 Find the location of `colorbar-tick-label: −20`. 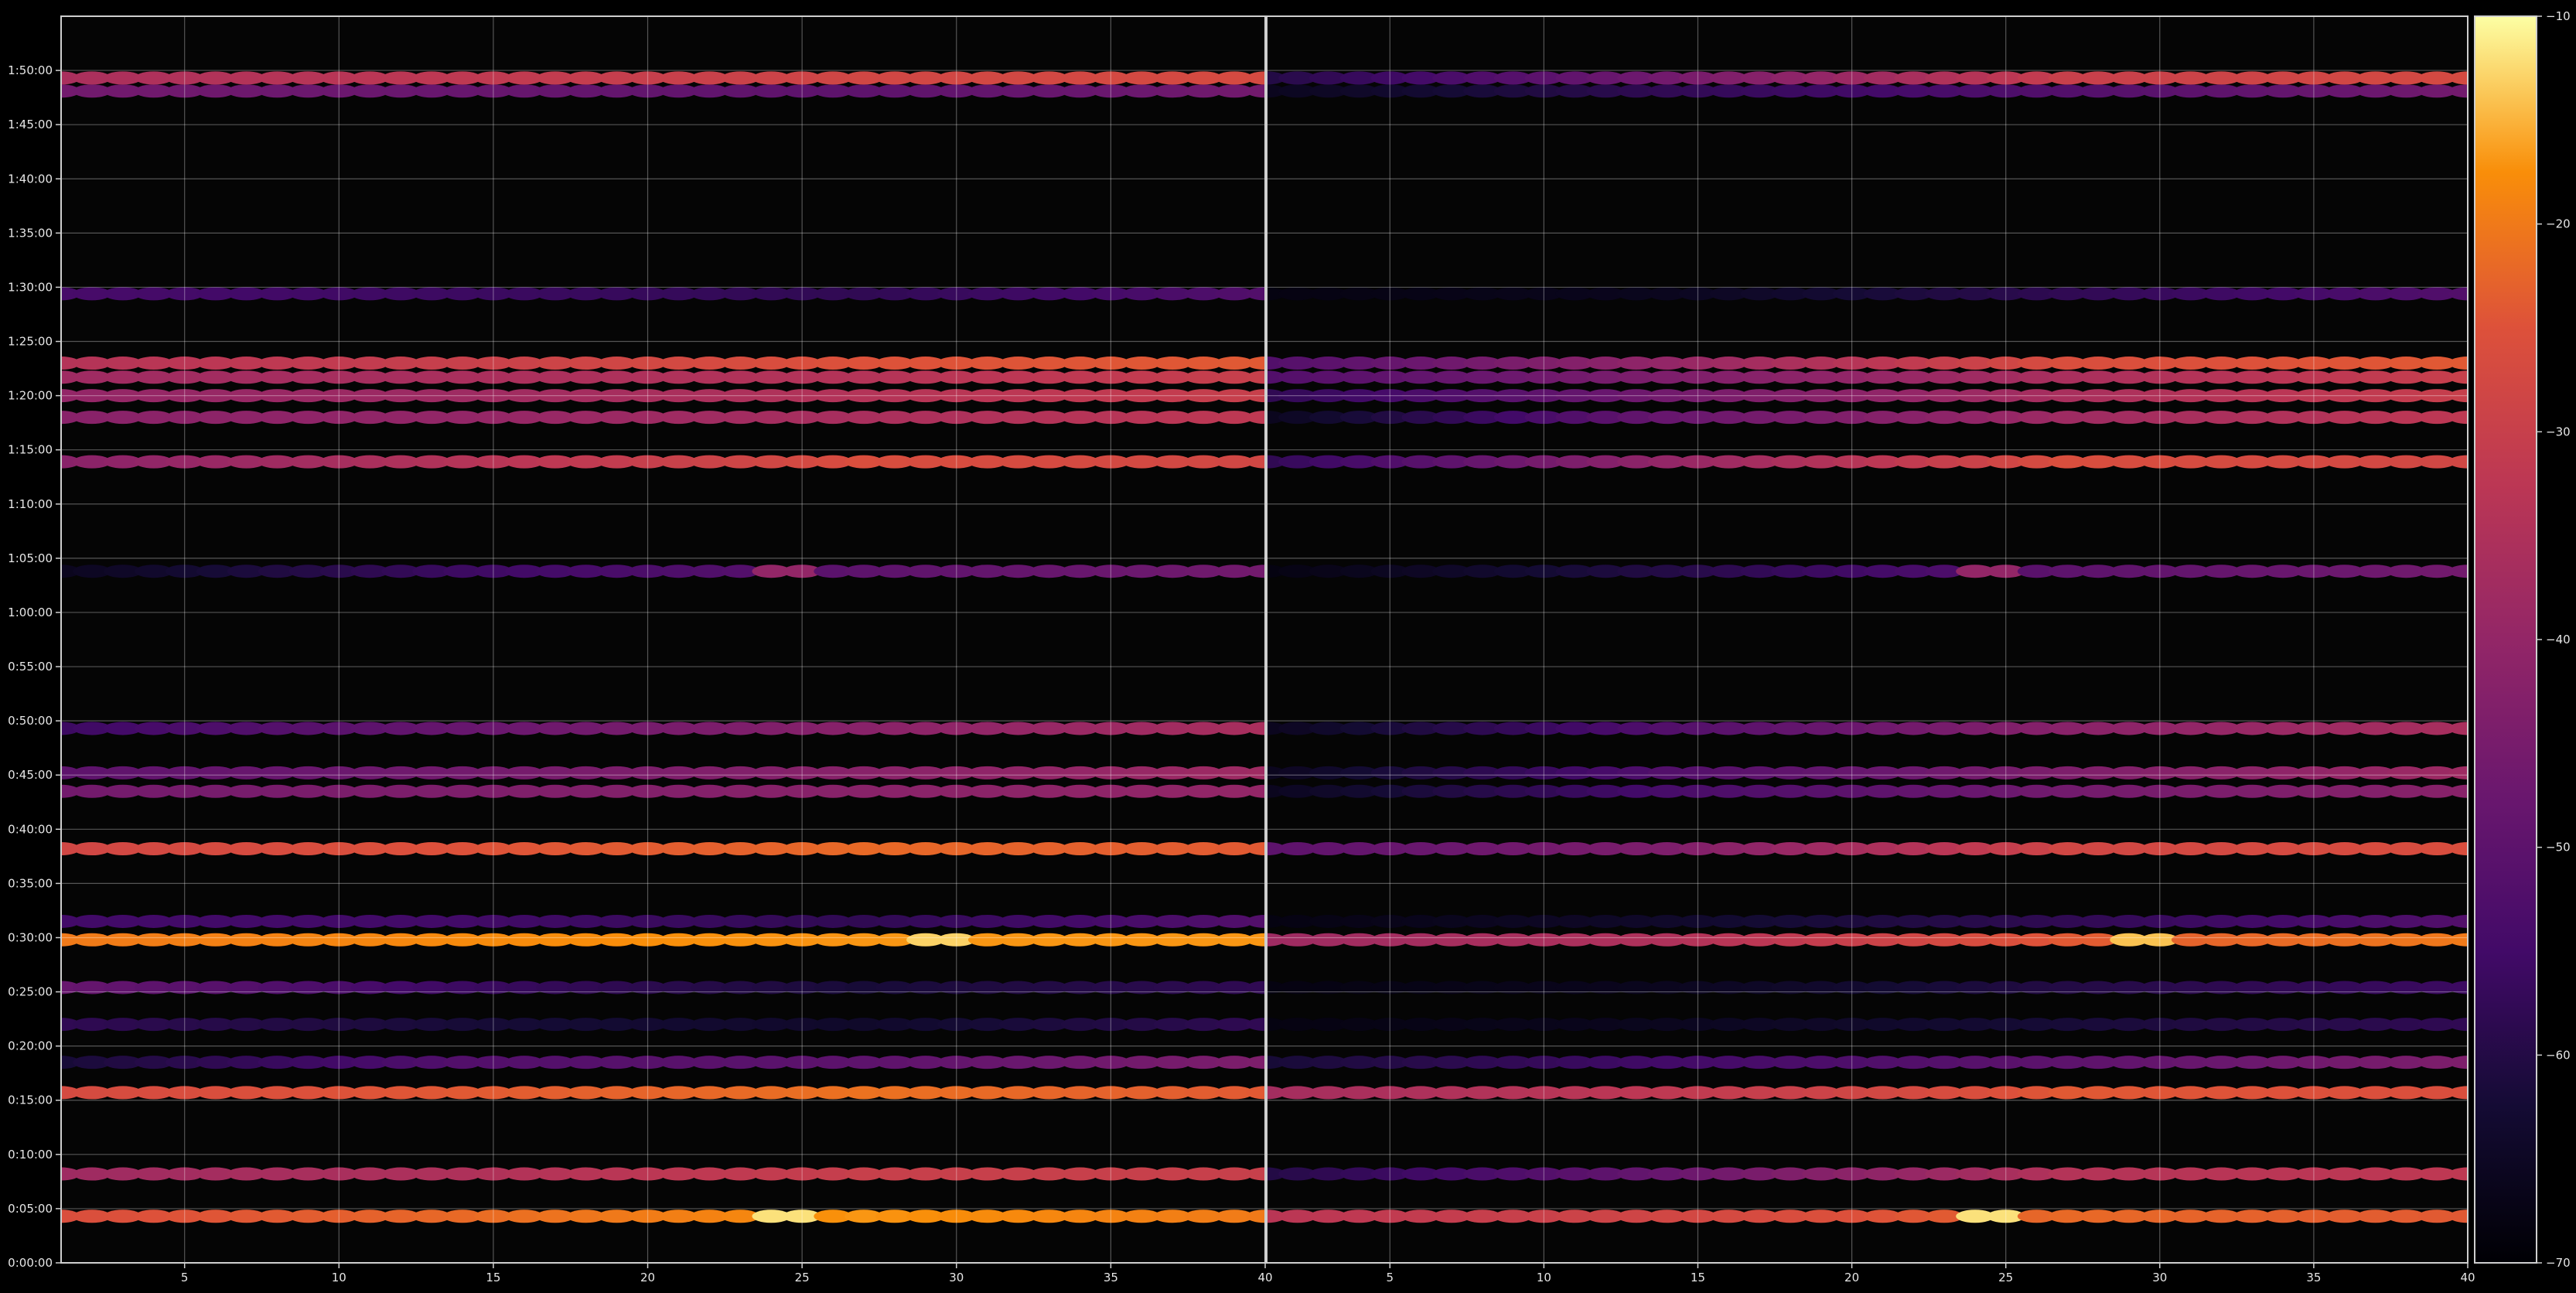

colorbar-tick-label: −20 is located at coordinates (2558, 224).